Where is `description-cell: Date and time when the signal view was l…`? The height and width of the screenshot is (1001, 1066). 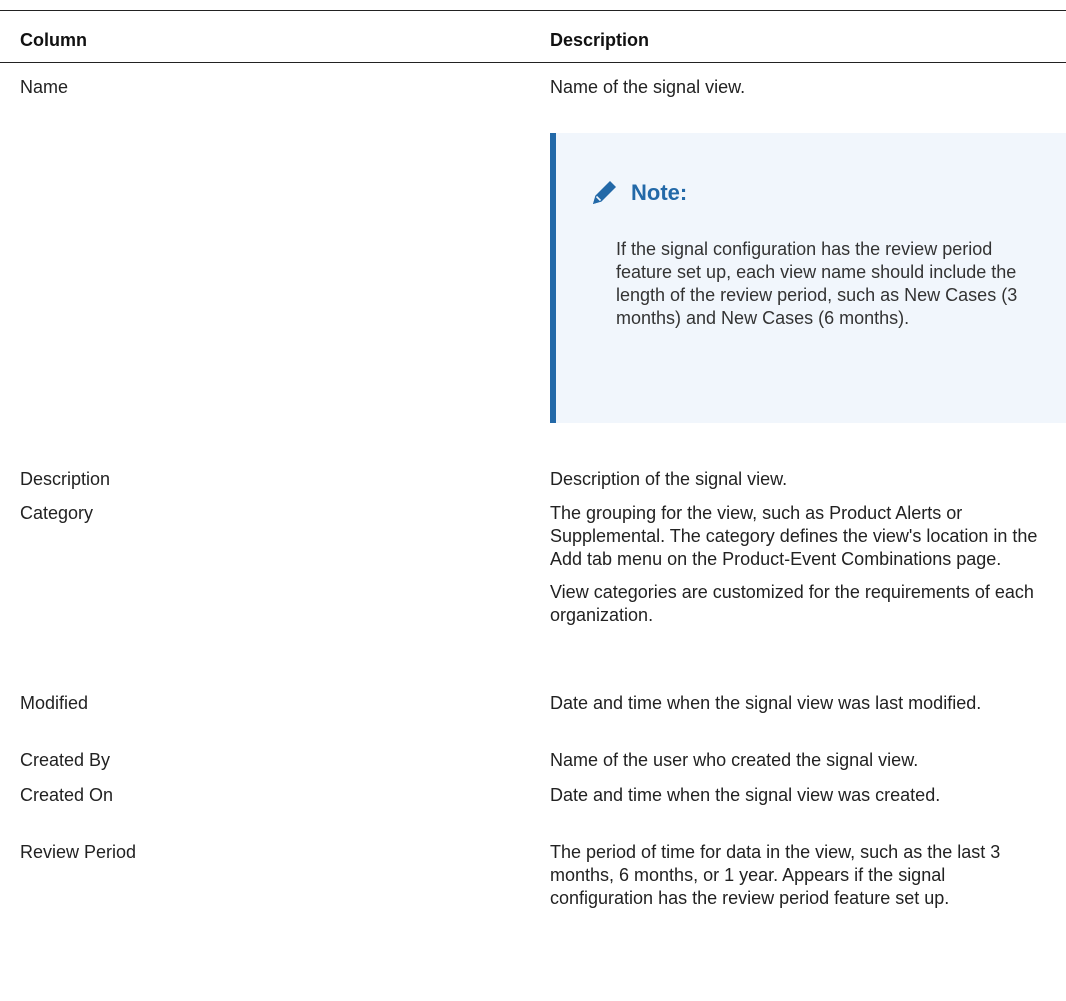 description-cell: Date and time when the signal view was l… is located at coordinates (800, 703).